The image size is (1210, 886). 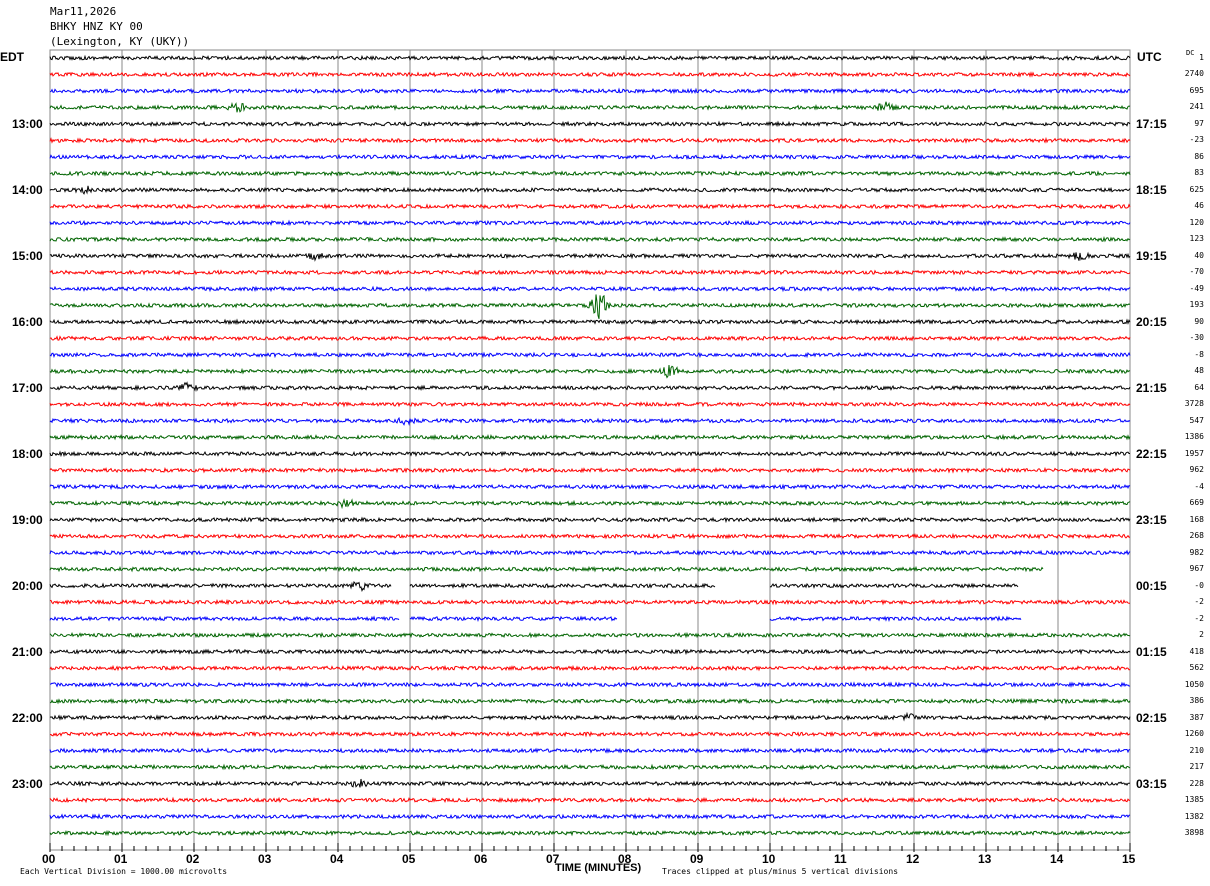 I want to click on dc-offset: -30, so click(x=1196, y=338).